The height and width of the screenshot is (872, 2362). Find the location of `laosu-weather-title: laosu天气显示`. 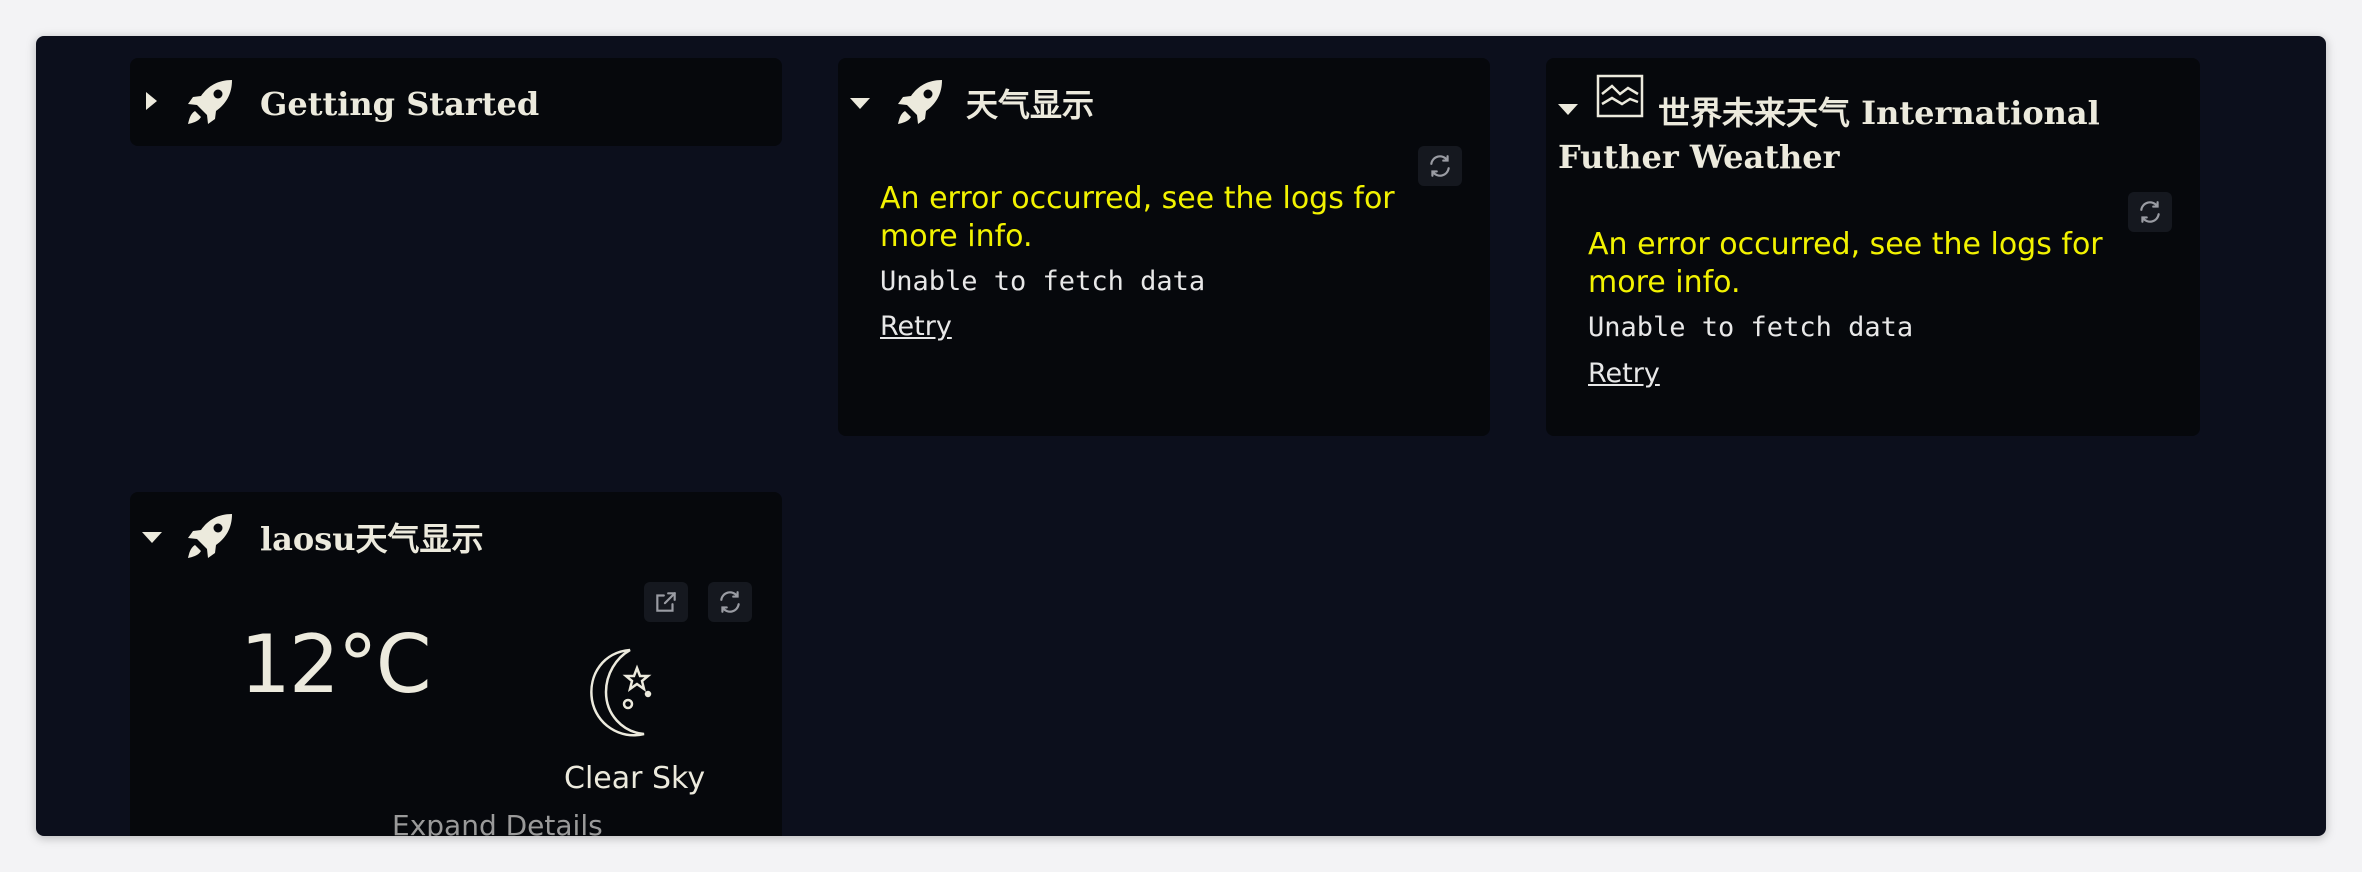

laosu-weather-title: laosu天气显示 is located at coordinates (372, 538).